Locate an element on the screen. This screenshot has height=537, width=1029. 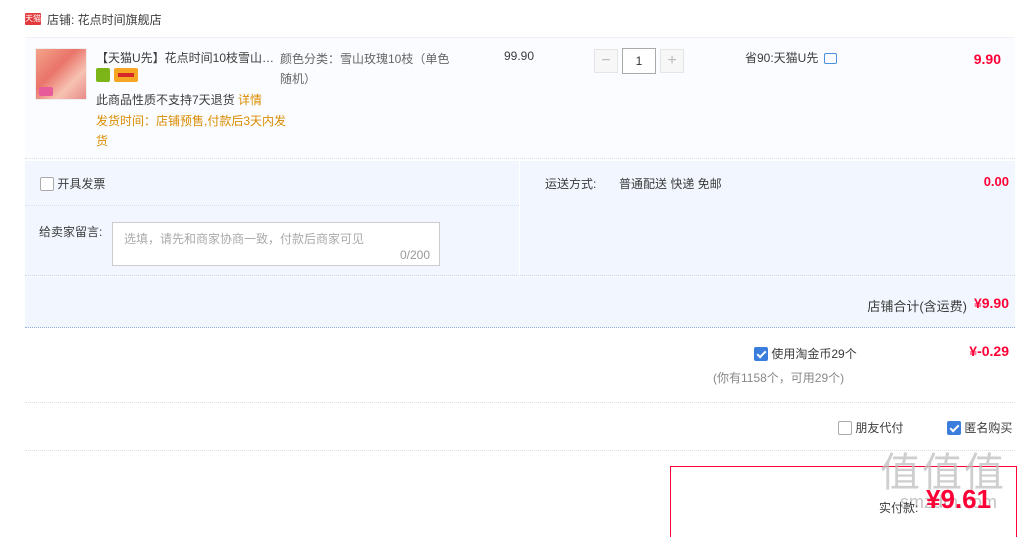
memo-char-count: 0/200 is located at coordinates (414, 255).